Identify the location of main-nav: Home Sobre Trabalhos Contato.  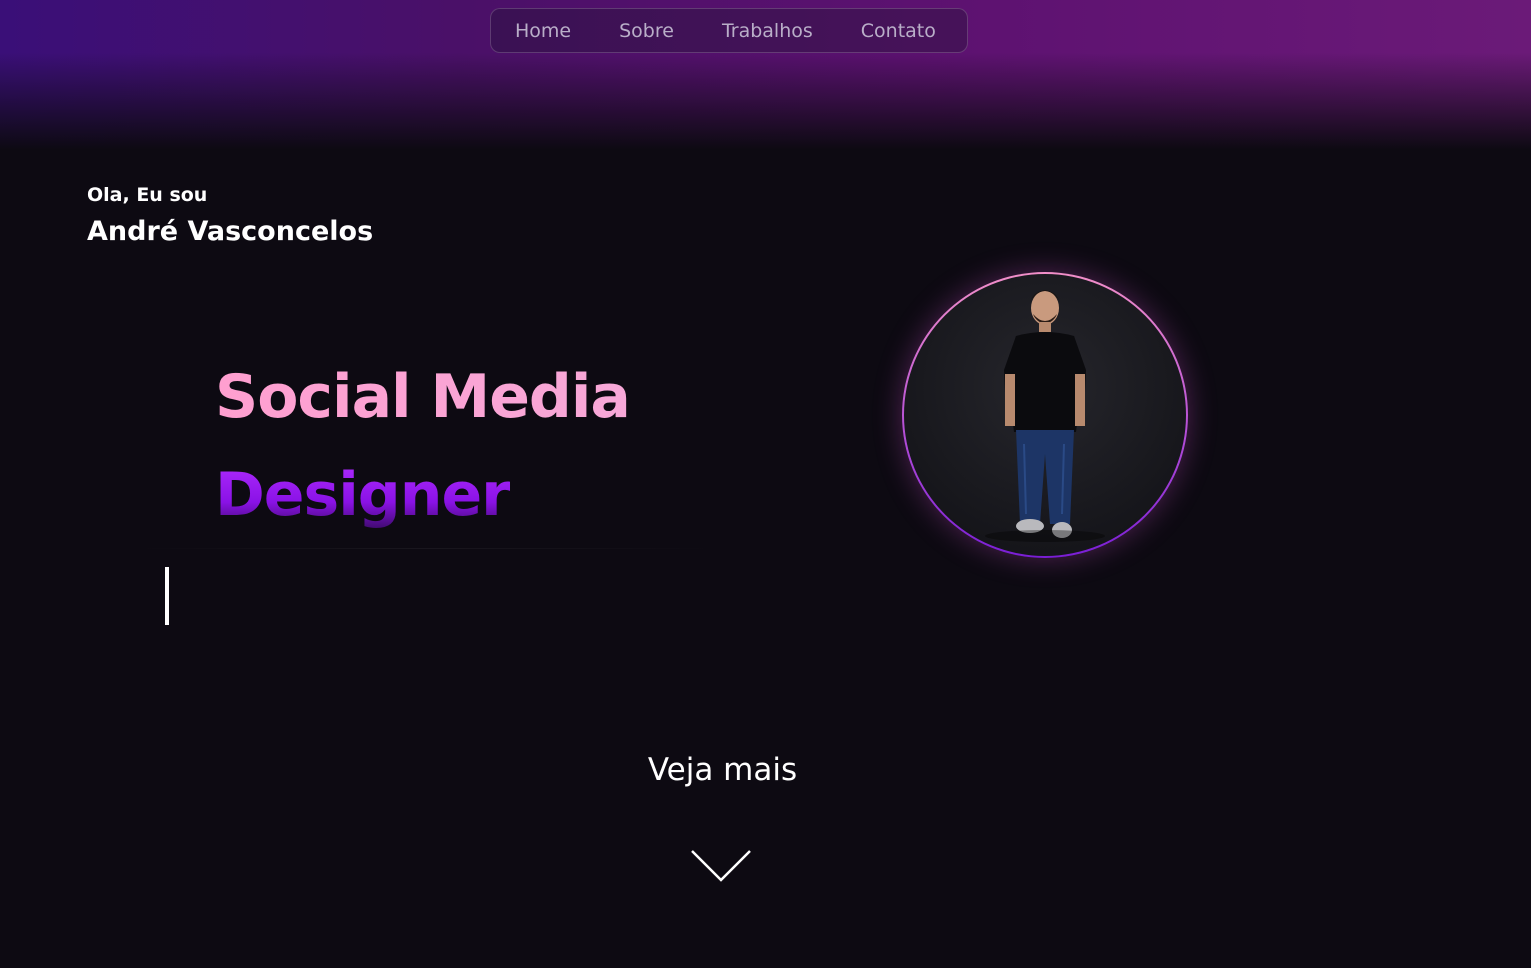
(729, 30).